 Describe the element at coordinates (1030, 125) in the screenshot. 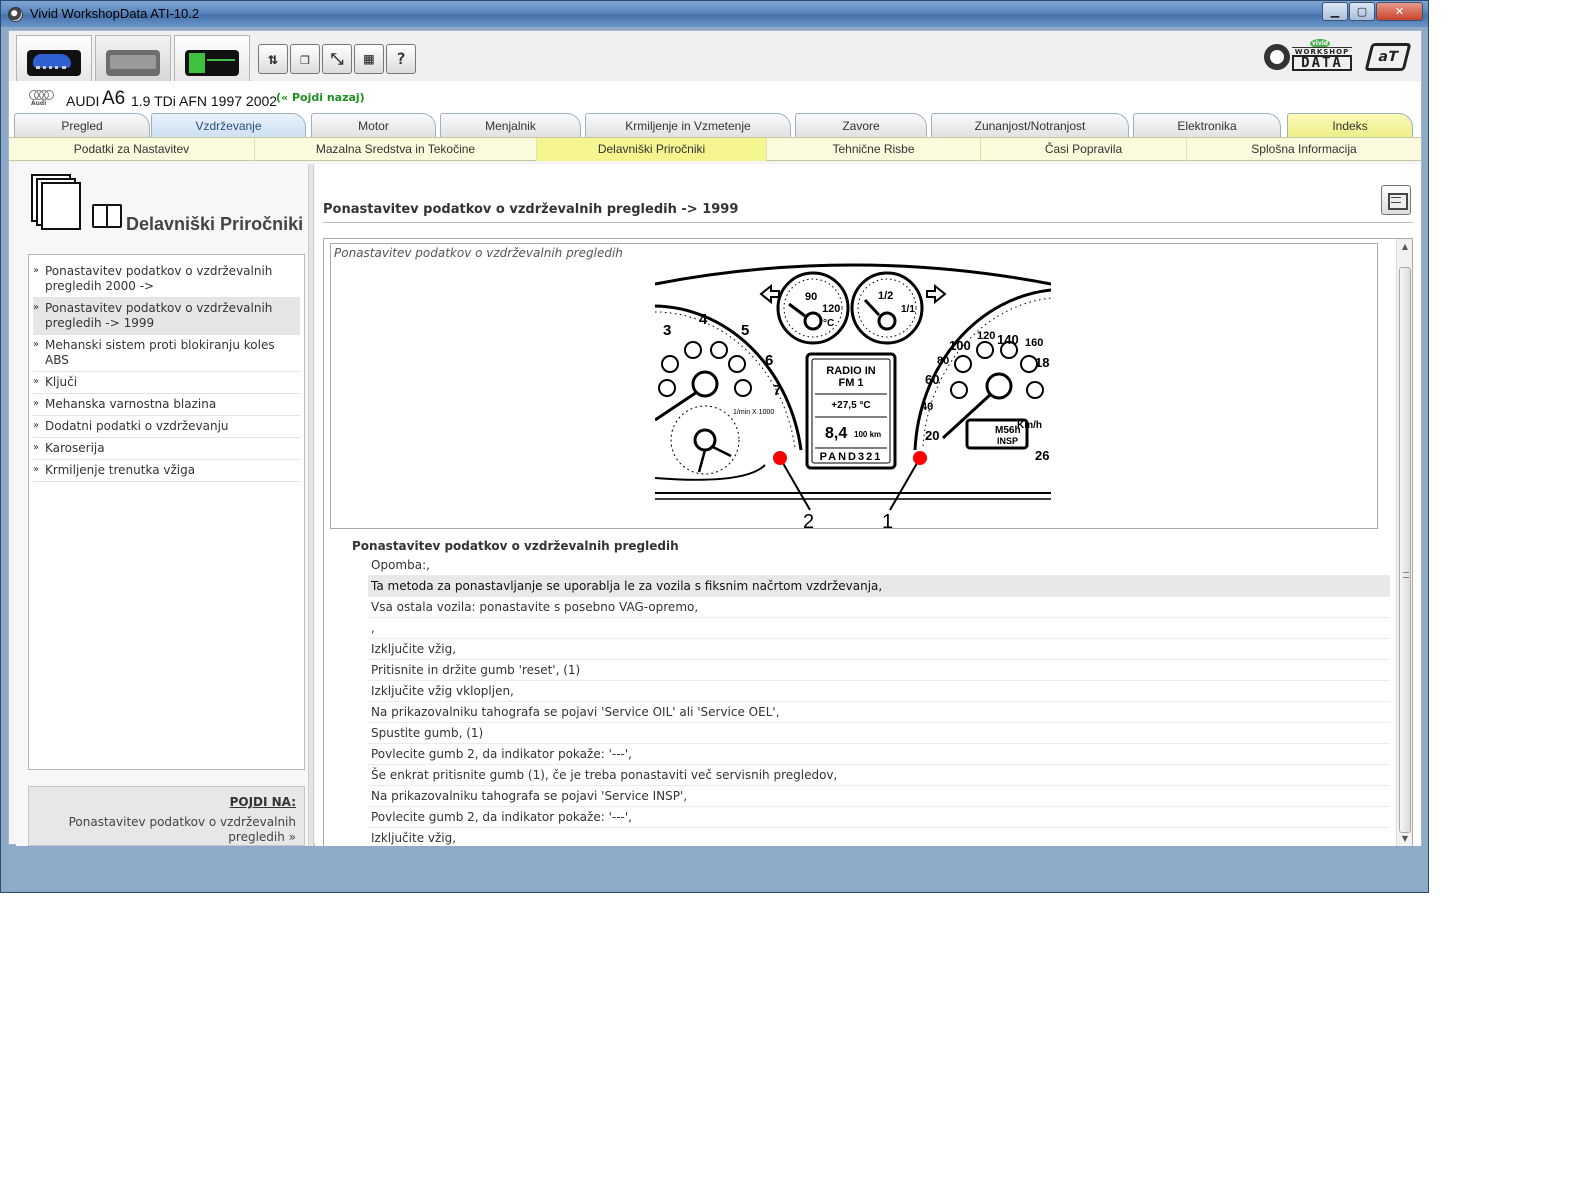

I see `tab-zunanjost: Zunanjost/Notranjost` at that location.